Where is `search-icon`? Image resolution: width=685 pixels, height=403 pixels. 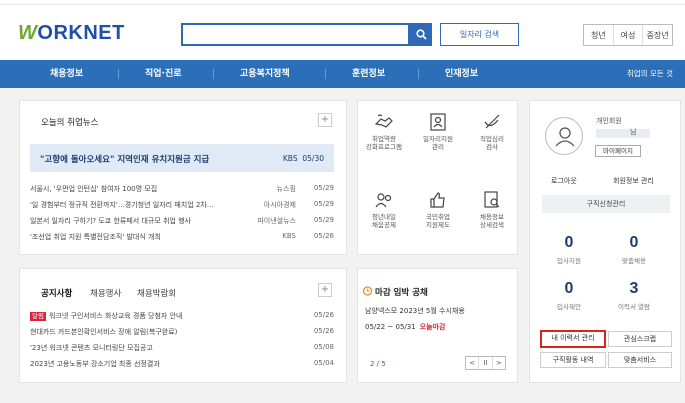 search-icon is located at coordinates (421, 34).